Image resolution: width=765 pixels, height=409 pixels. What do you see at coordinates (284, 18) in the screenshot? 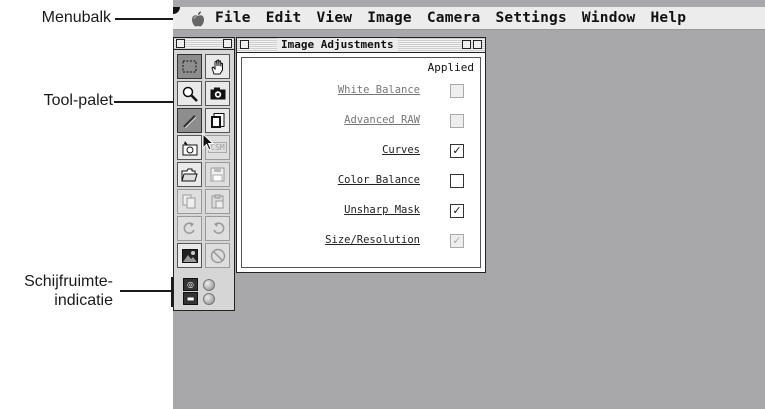
I see `menu-edit: Edit` at bounding box center [284, 18].